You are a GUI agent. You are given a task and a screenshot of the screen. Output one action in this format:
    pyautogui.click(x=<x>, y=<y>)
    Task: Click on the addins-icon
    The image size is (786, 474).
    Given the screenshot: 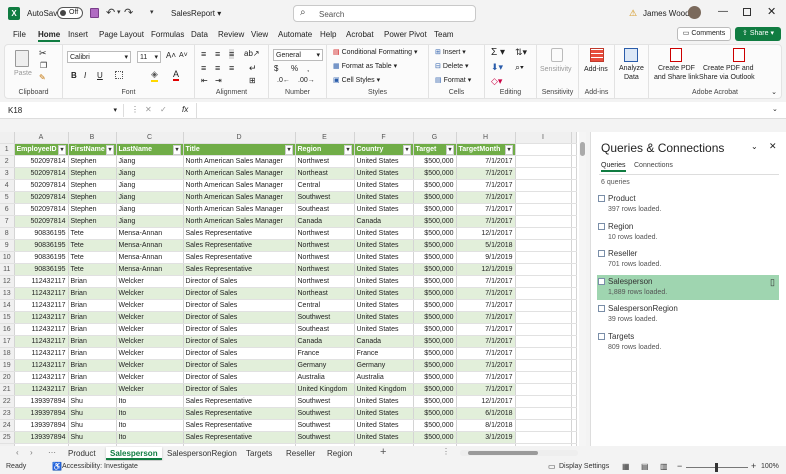 What is the action you would take?
    pyautogui.click(x=597, y=55)
    